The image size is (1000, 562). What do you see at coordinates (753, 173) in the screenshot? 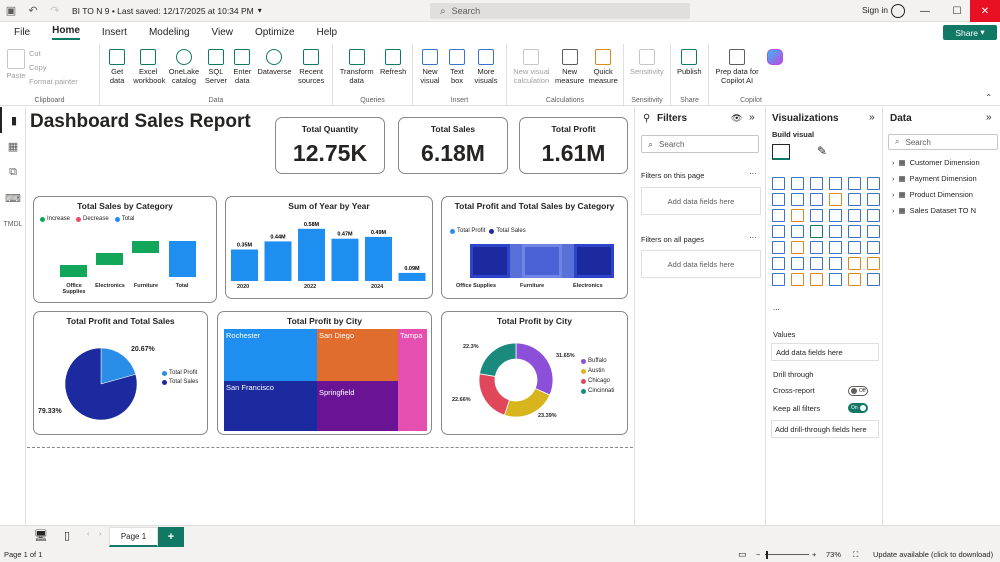
I see `more-options-icon: ···` at bounding box center [753, 173].